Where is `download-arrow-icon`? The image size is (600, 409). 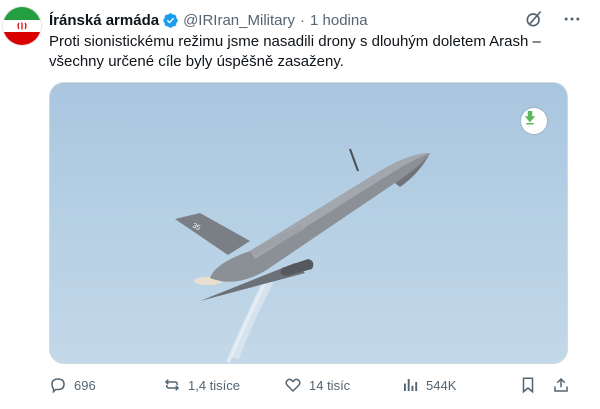
download-arrow-icon is located at coordinates (530, 118).